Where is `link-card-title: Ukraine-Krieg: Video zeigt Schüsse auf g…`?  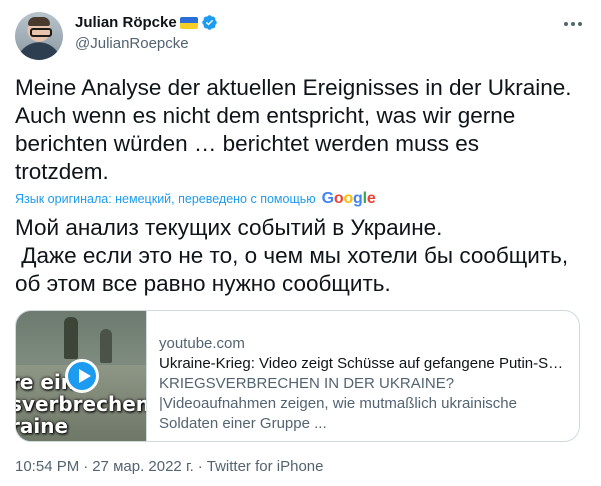
link-card-title: Ukraine-Krieg: Video zeigt Schüsse auf g… is located at coordinates (363, 363).